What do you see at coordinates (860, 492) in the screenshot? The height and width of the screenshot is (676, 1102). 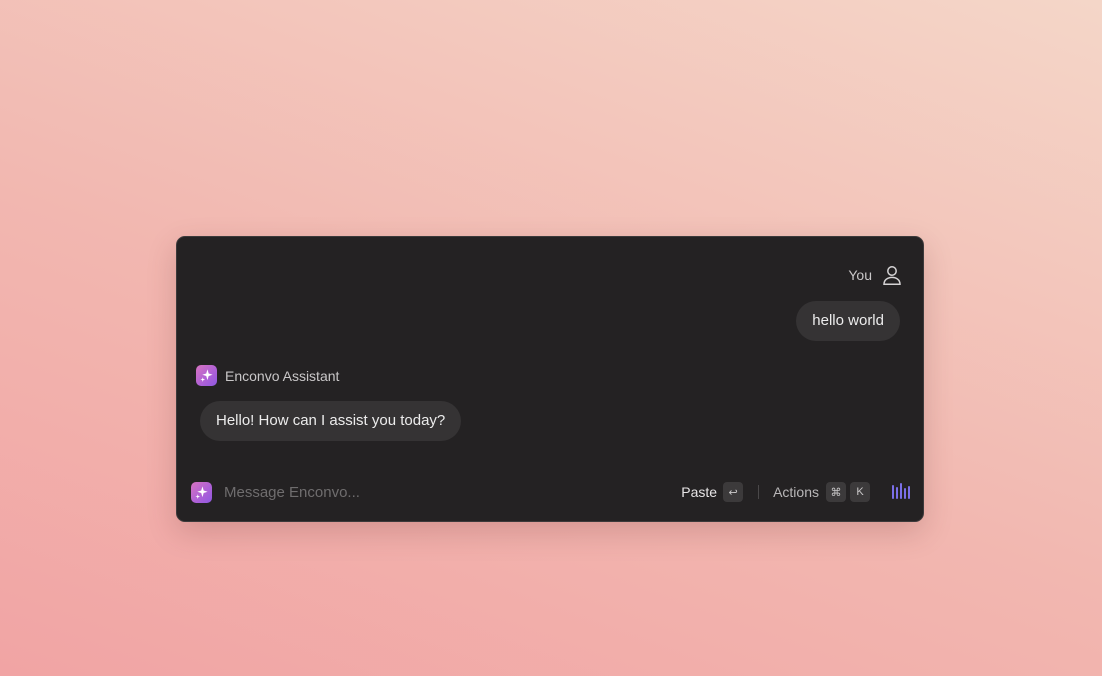 I see `k-key: K` at bounding box center [860, 492].